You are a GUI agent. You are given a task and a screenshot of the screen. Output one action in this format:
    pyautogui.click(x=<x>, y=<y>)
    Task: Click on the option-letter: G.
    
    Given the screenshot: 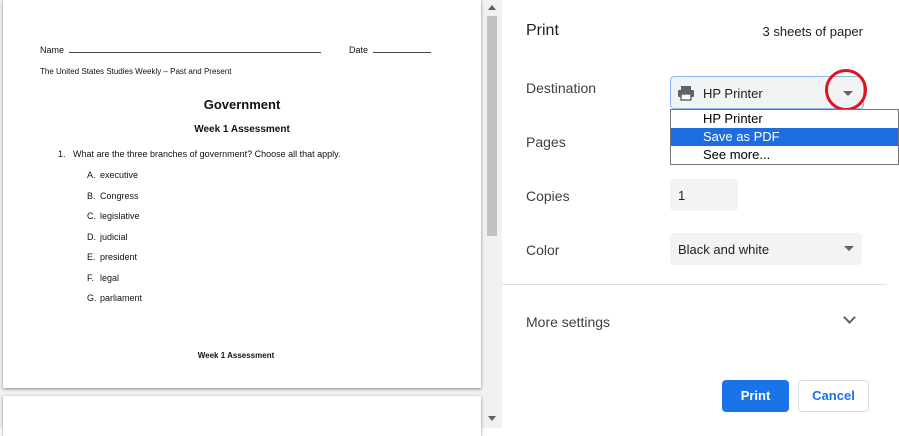 What is the action you would take?
    pyautogui.click(x=92, y=298)
    